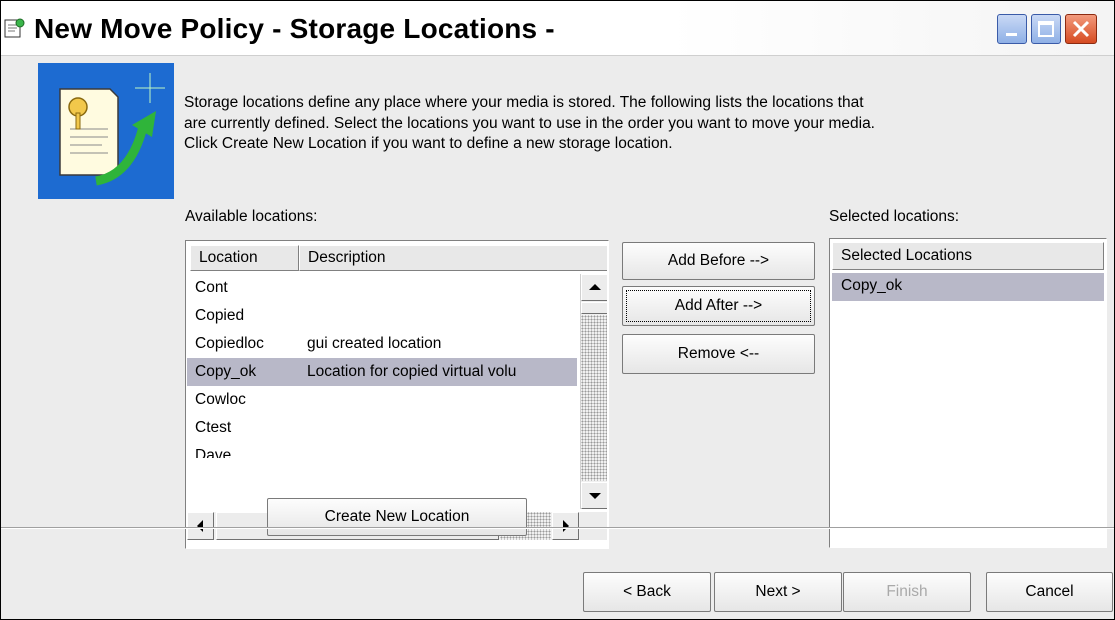 Image resolution: width=1115 pixels, height=620 pixels. What do you see at coordinates (1049, 592) in the screenshot?
I see `cancel-button: Cancel` at bounding box center [1049, 592].